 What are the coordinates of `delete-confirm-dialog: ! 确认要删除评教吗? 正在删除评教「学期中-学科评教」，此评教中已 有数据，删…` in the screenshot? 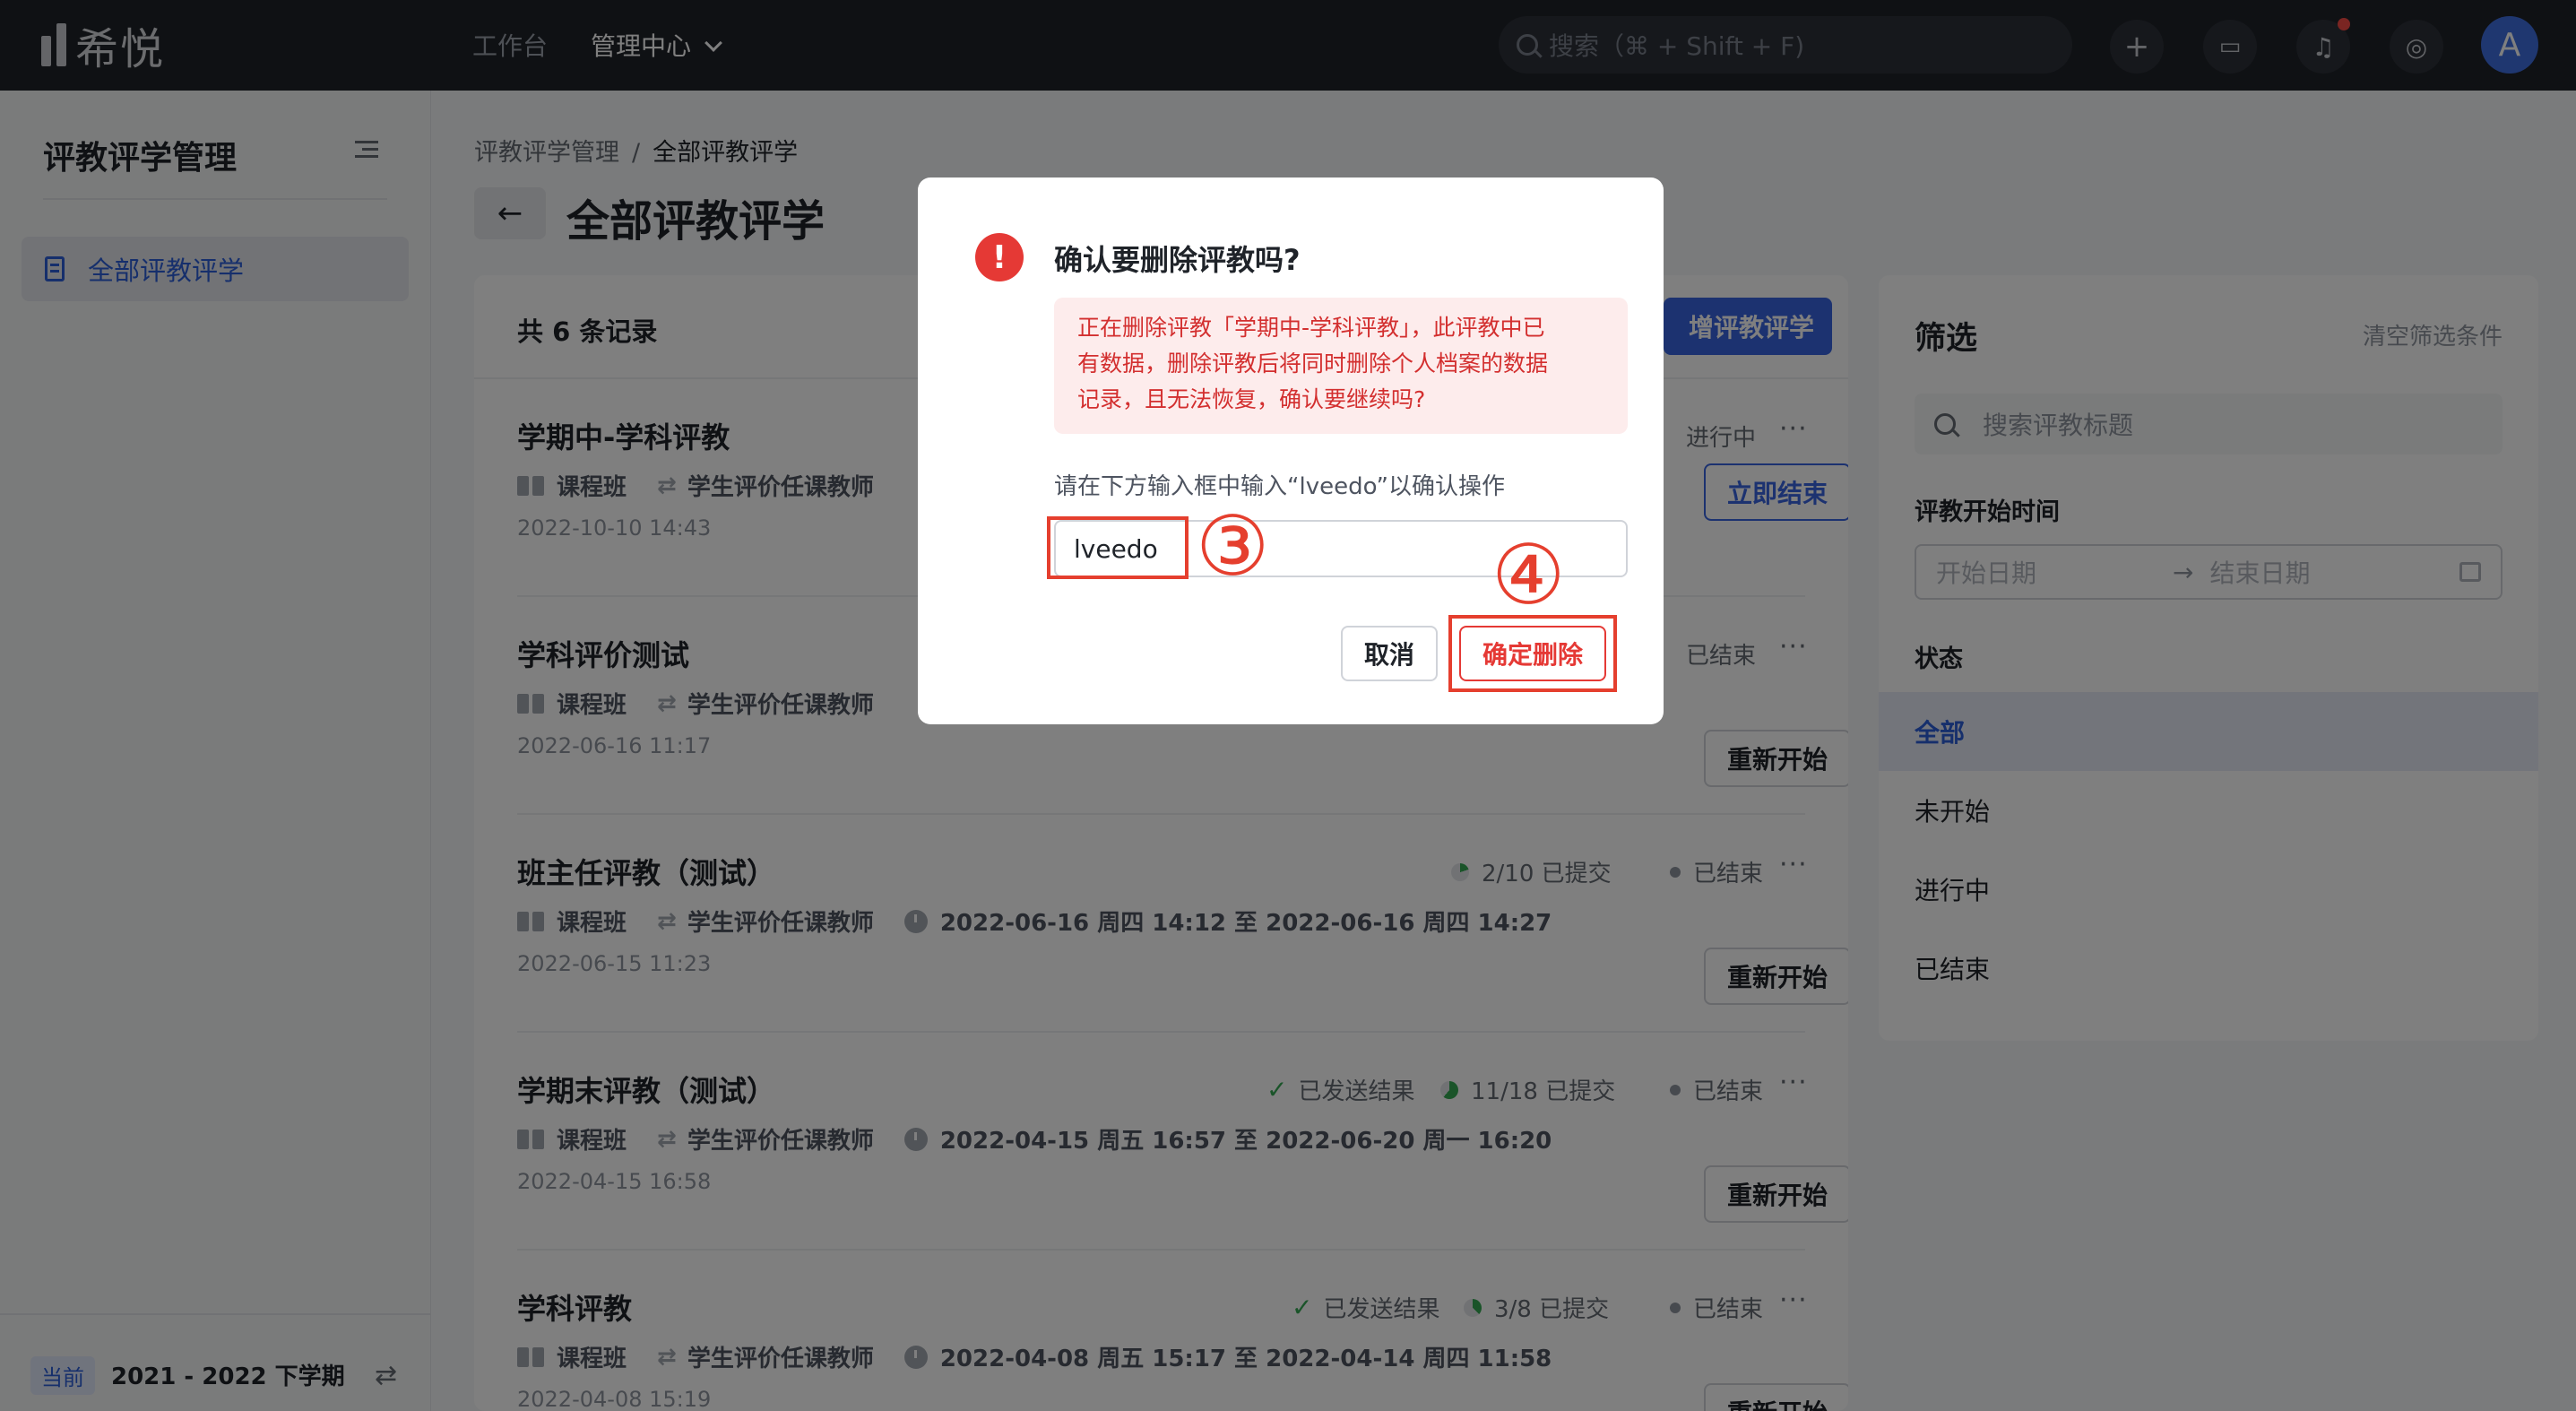 It's located at (1291, 450).